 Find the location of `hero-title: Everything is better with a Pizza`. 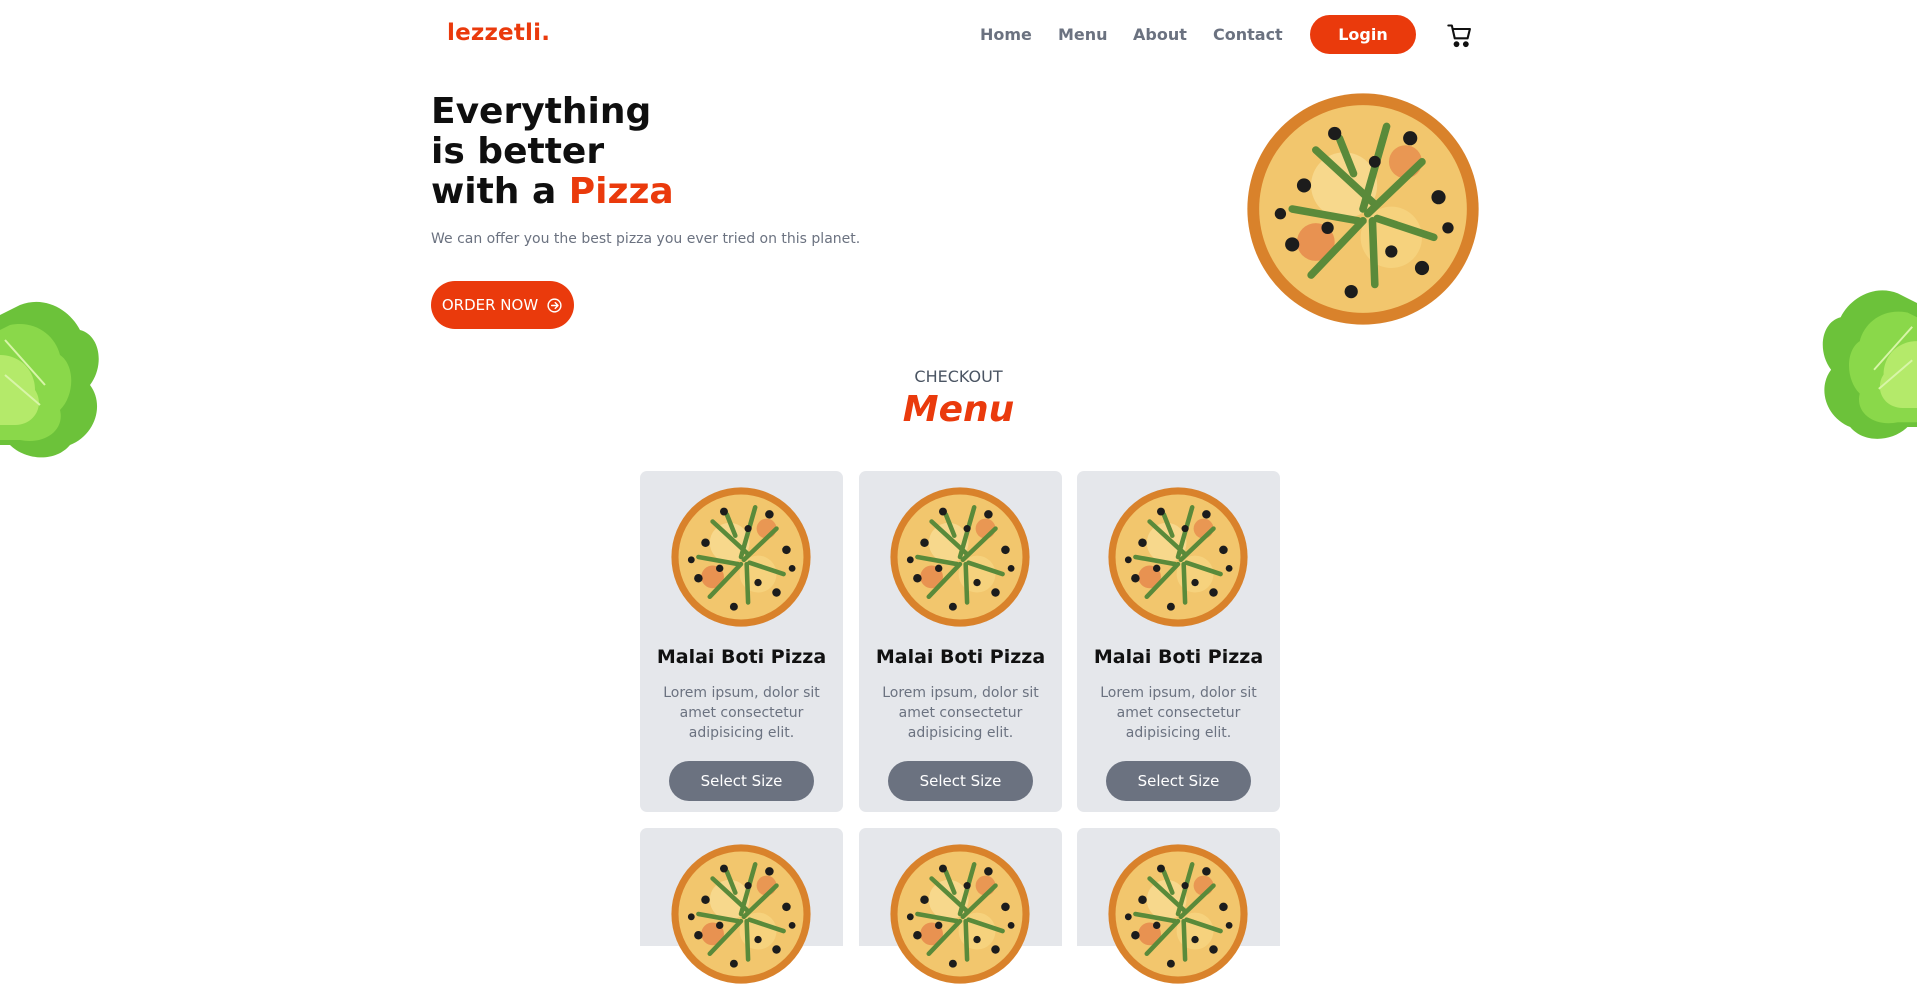

hero-title: Everything is better with a Pizza is located at coordinates (552, 152).